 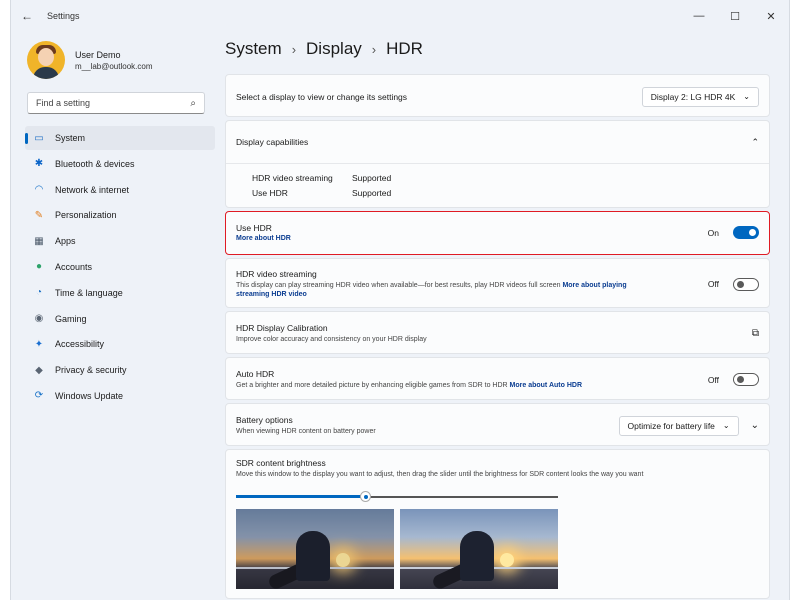 What do you see at coordinates (39, 190) in the screenshot?
I see `wifi-icon: ◠` at bounding box center [39, 190].